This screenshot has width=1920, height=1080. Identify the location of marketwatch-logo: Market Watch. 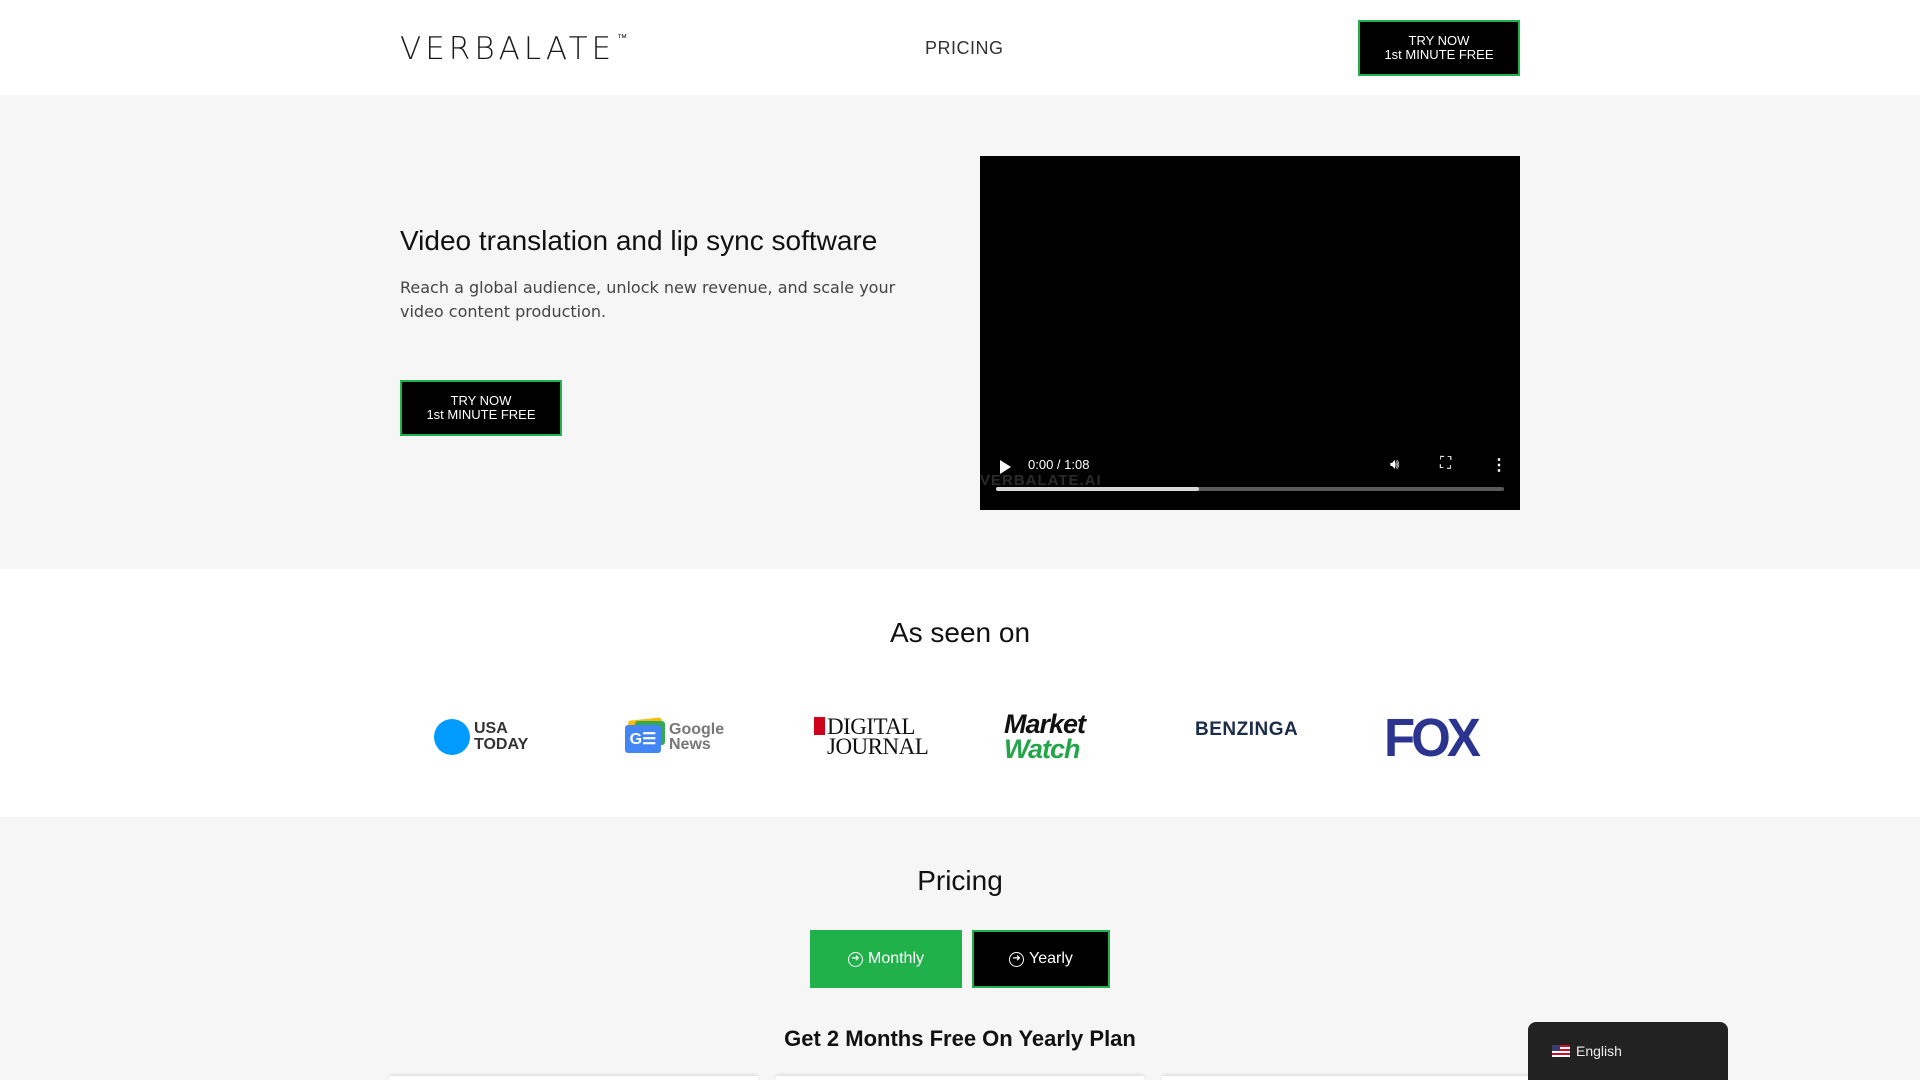
(1045, 737).